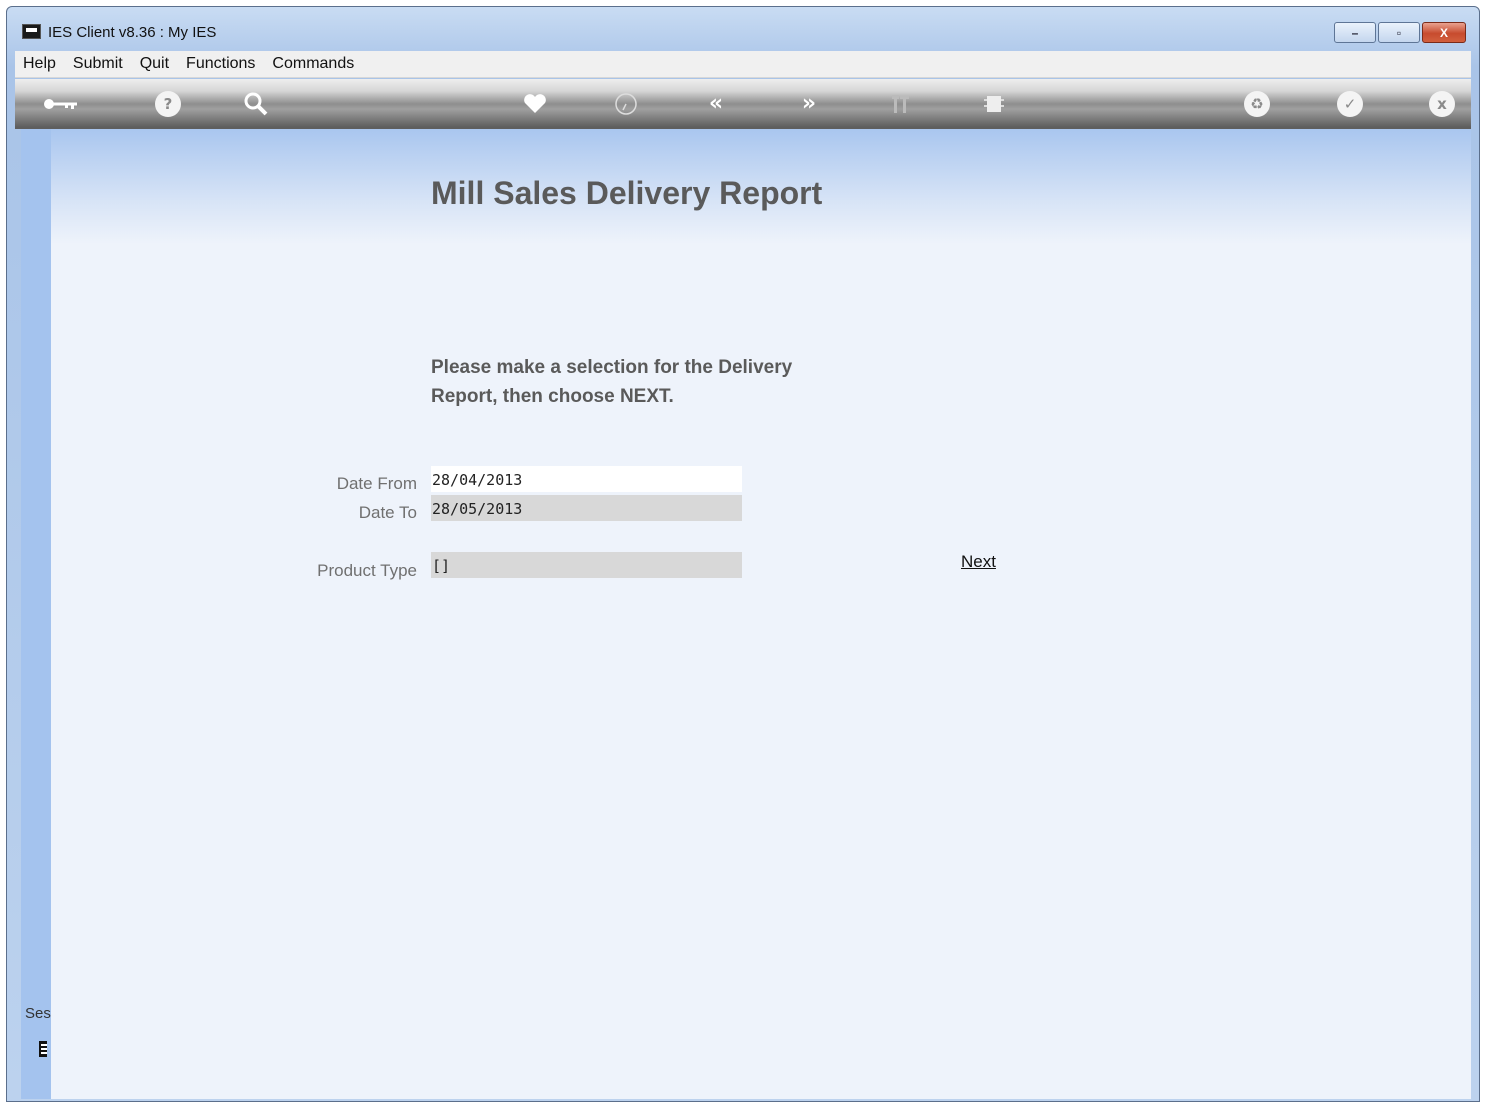 The width and height of the screenshot is (1486, 1105). I want to click on key-icon, so click(61, 104).